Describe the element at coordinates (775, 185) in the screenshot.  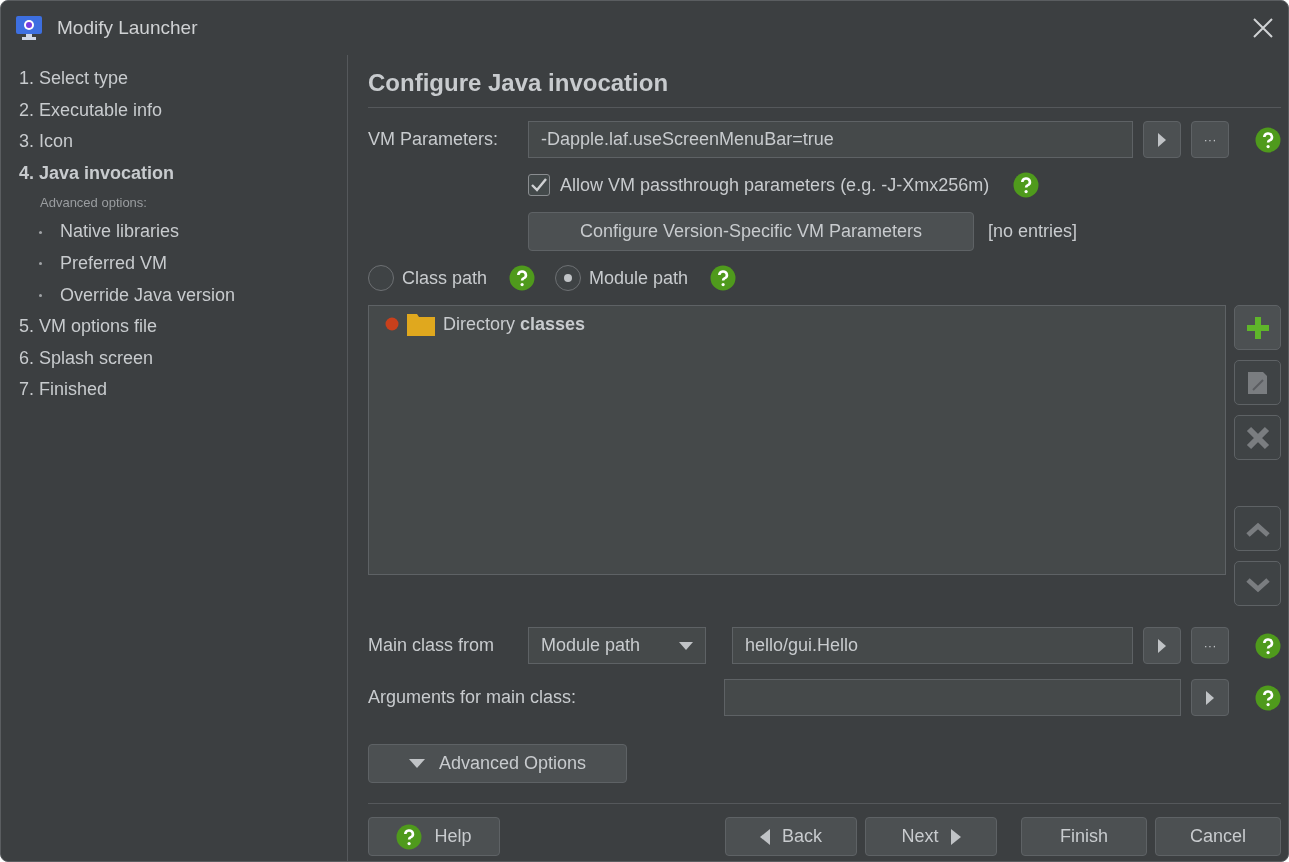
I see `checkbox-label: Allow VM passthrough parameters (e.g. -J-Xmx256m)` at that location.